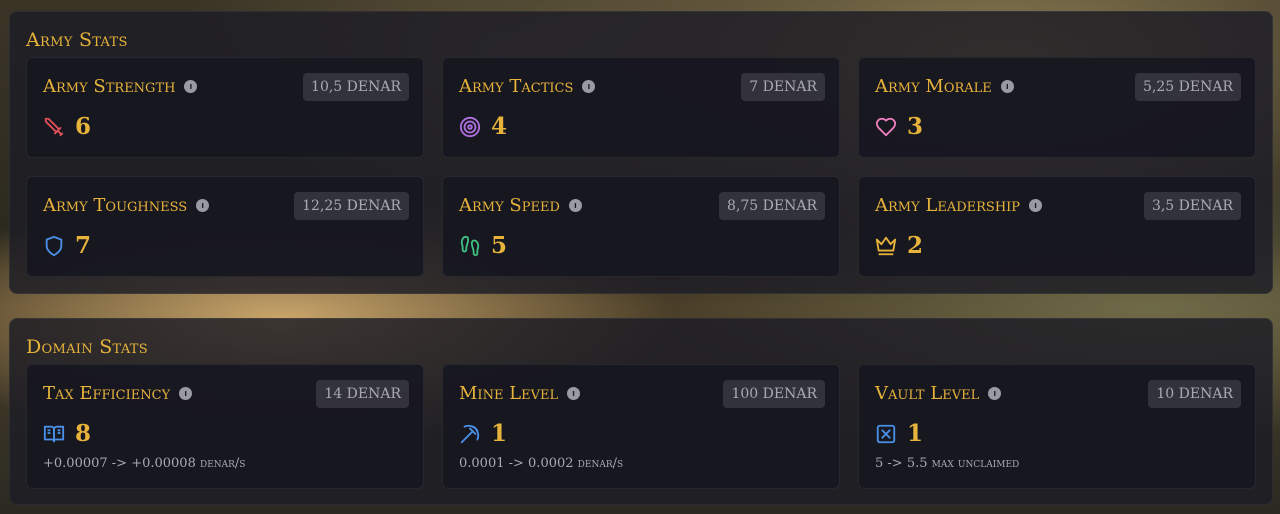 The width and height of the screenshot is (1280, 514). I want to click on army-morale-value: 3, so click(915, 126).